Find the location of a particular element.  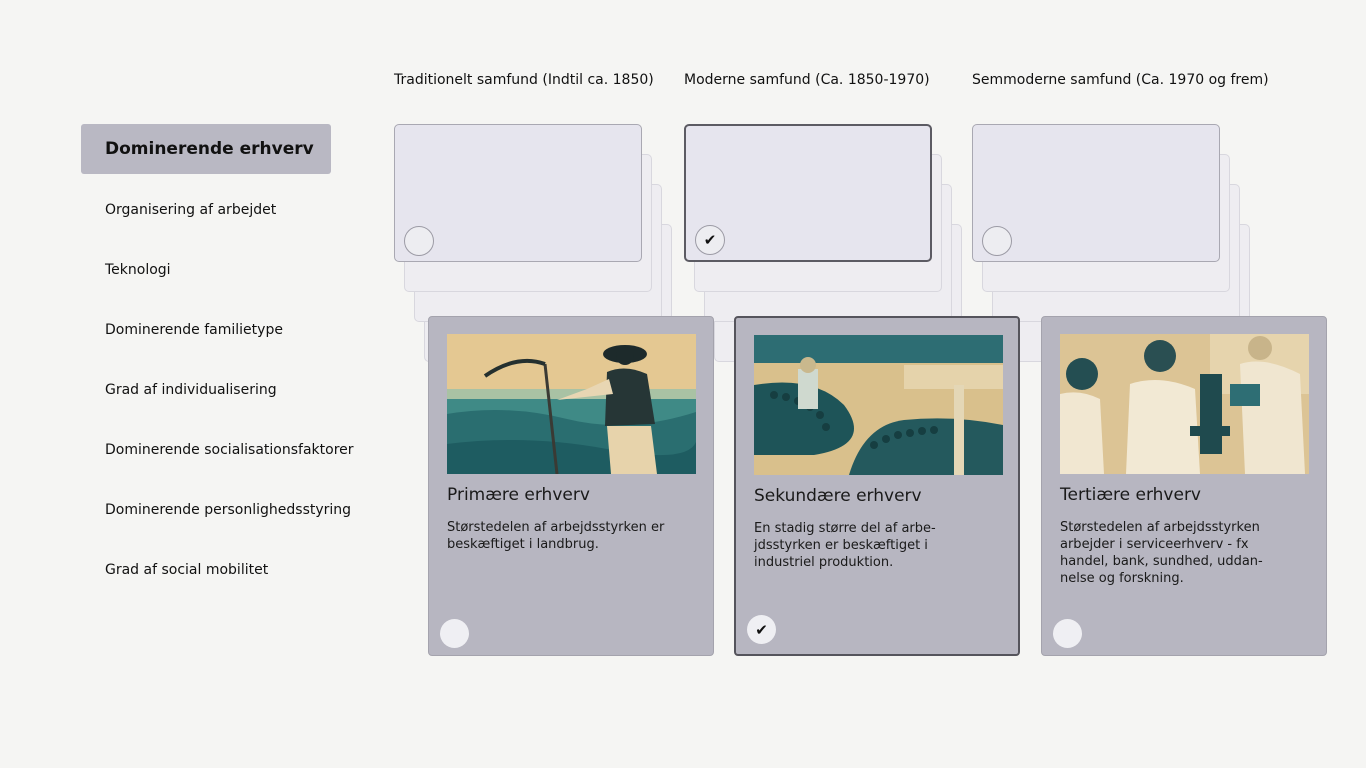

sidebar-item-dominerende-erhverv: Dominerende erhverv is located at coordinates (206, 149).